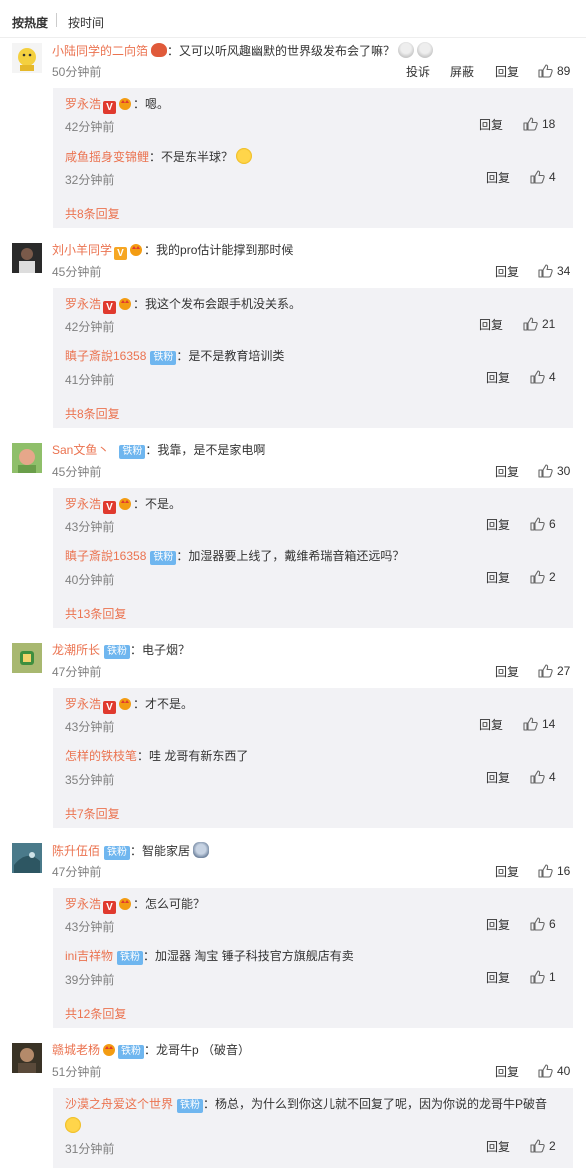 This screenshot has height=1168, width=586. Describe the element at coordinates (197, 157) in the screenshot. I see `reply-text: 不是东半球？` at that location.